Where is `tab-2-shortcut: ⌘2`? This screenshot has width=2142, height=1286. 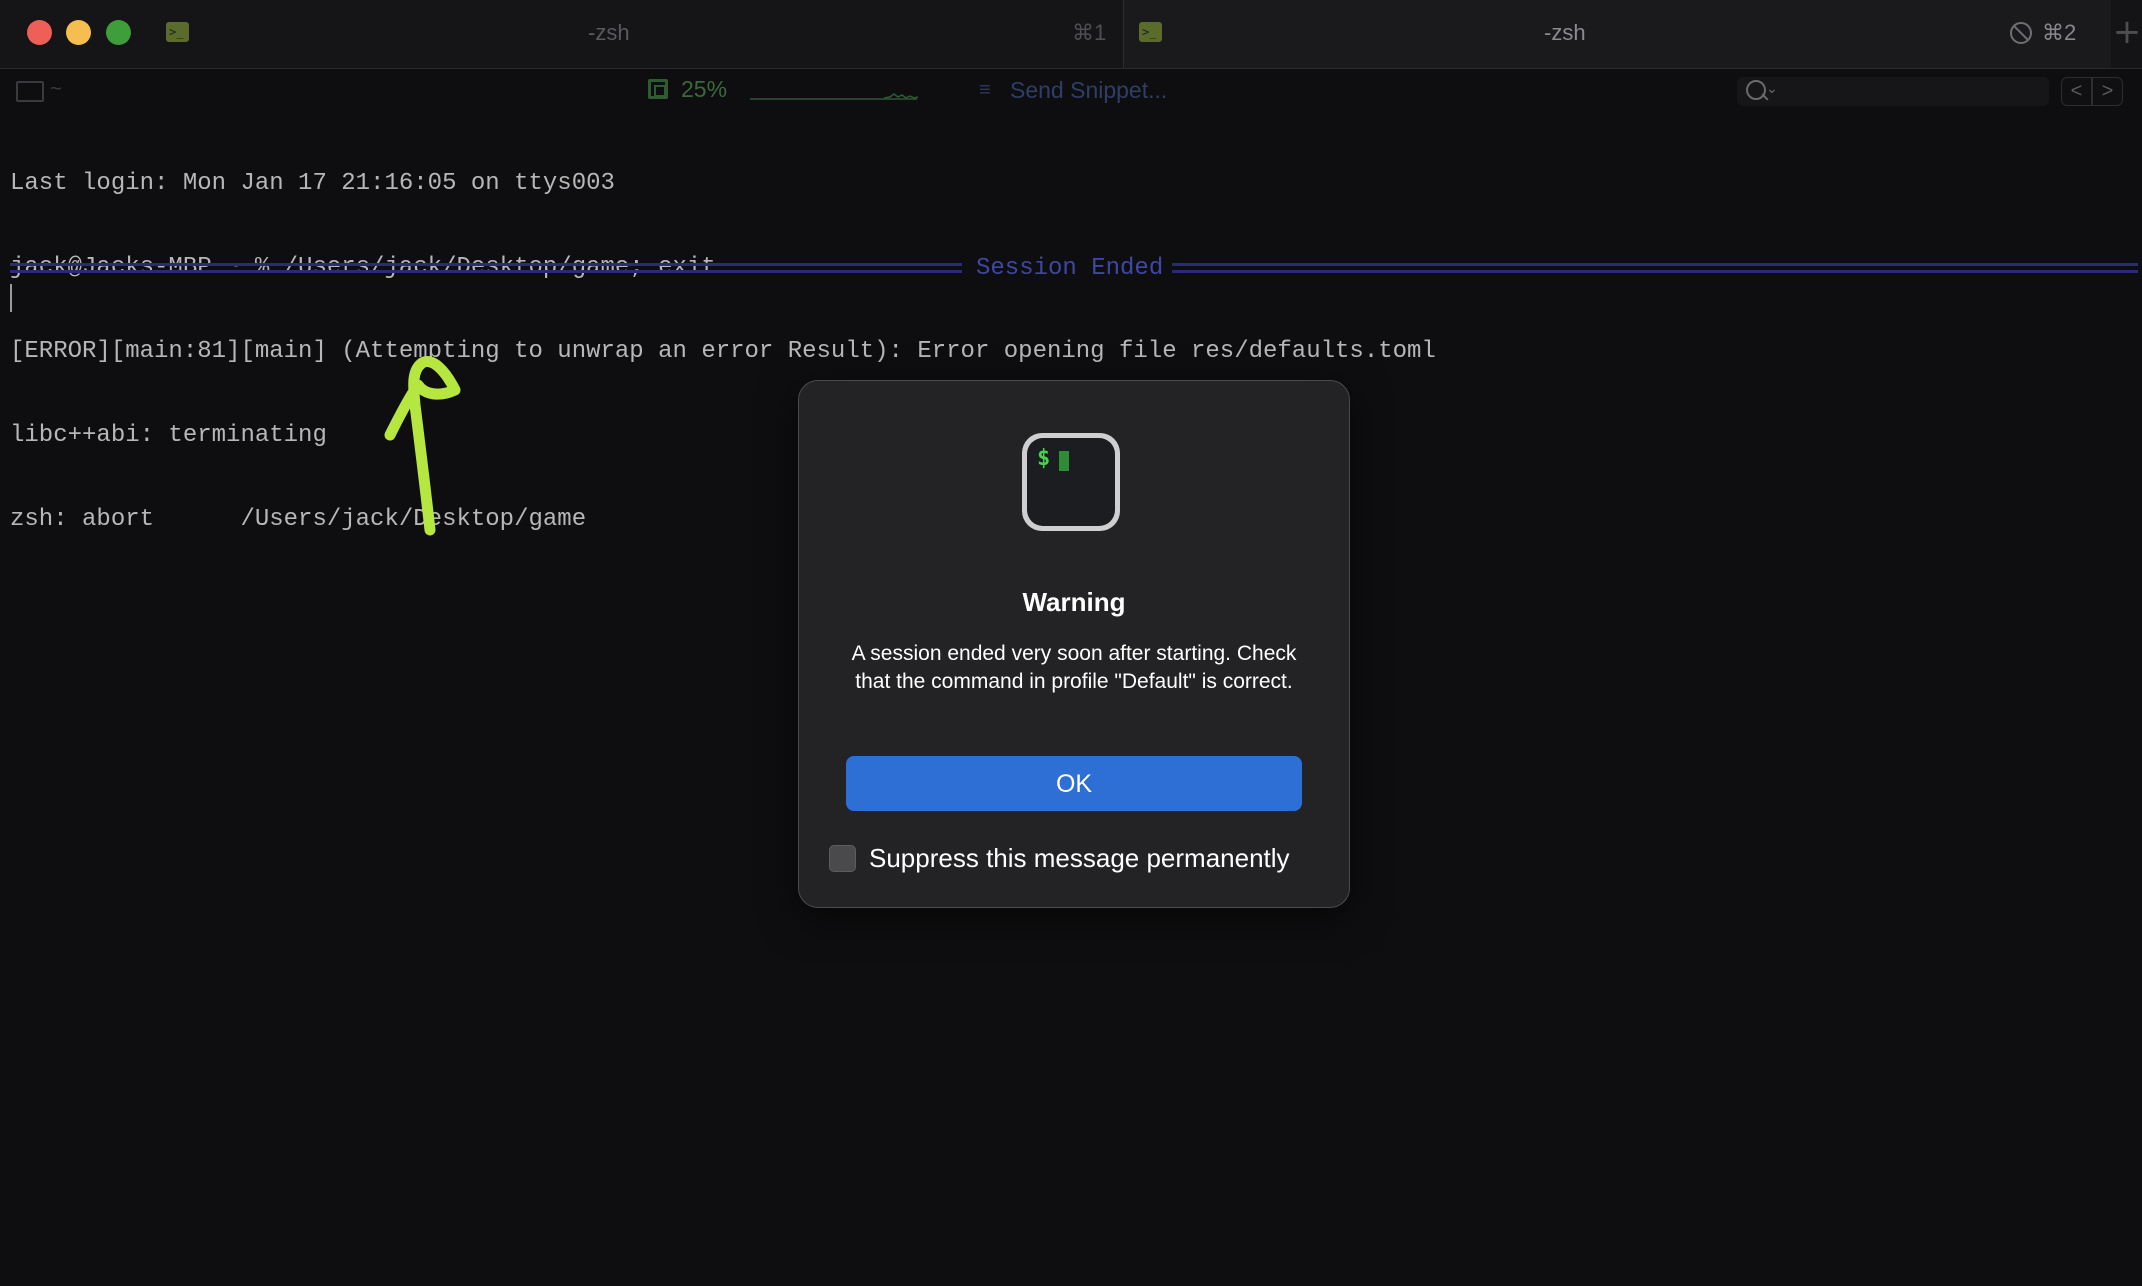 tab-2-shortcut: ⌘2 is located at coordinates (2059, 32).